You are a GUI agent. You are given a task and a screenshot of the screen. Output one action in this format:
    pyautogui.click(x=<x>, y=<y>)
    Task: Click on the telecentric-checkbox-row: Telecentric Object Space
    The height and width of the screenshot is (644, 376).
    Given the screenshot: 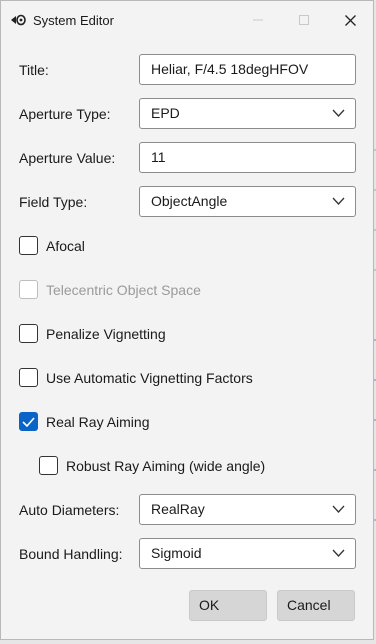 What is the action you would take?
    pyautogui.click(x=110, y=289)
    